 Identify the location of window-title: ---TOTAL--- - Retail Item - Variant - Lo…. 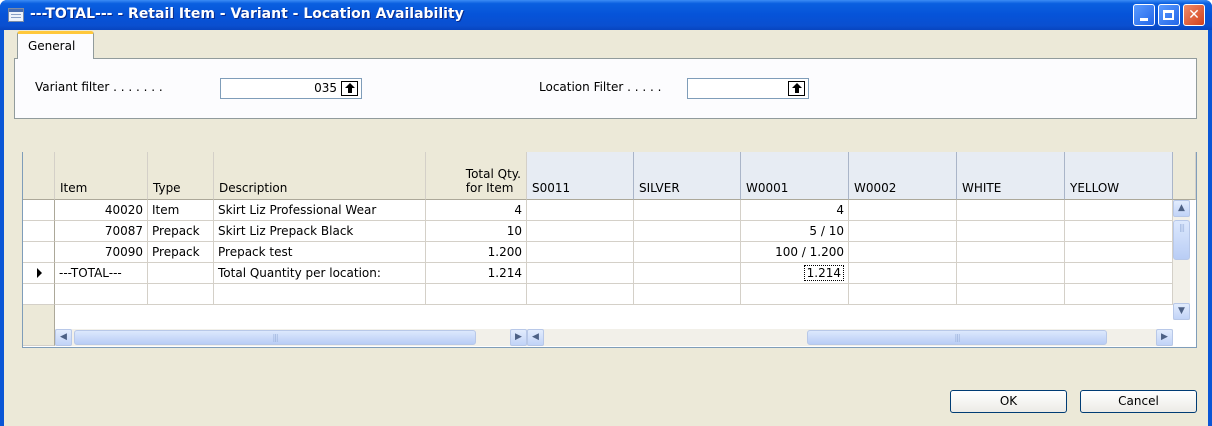
(247, 14).